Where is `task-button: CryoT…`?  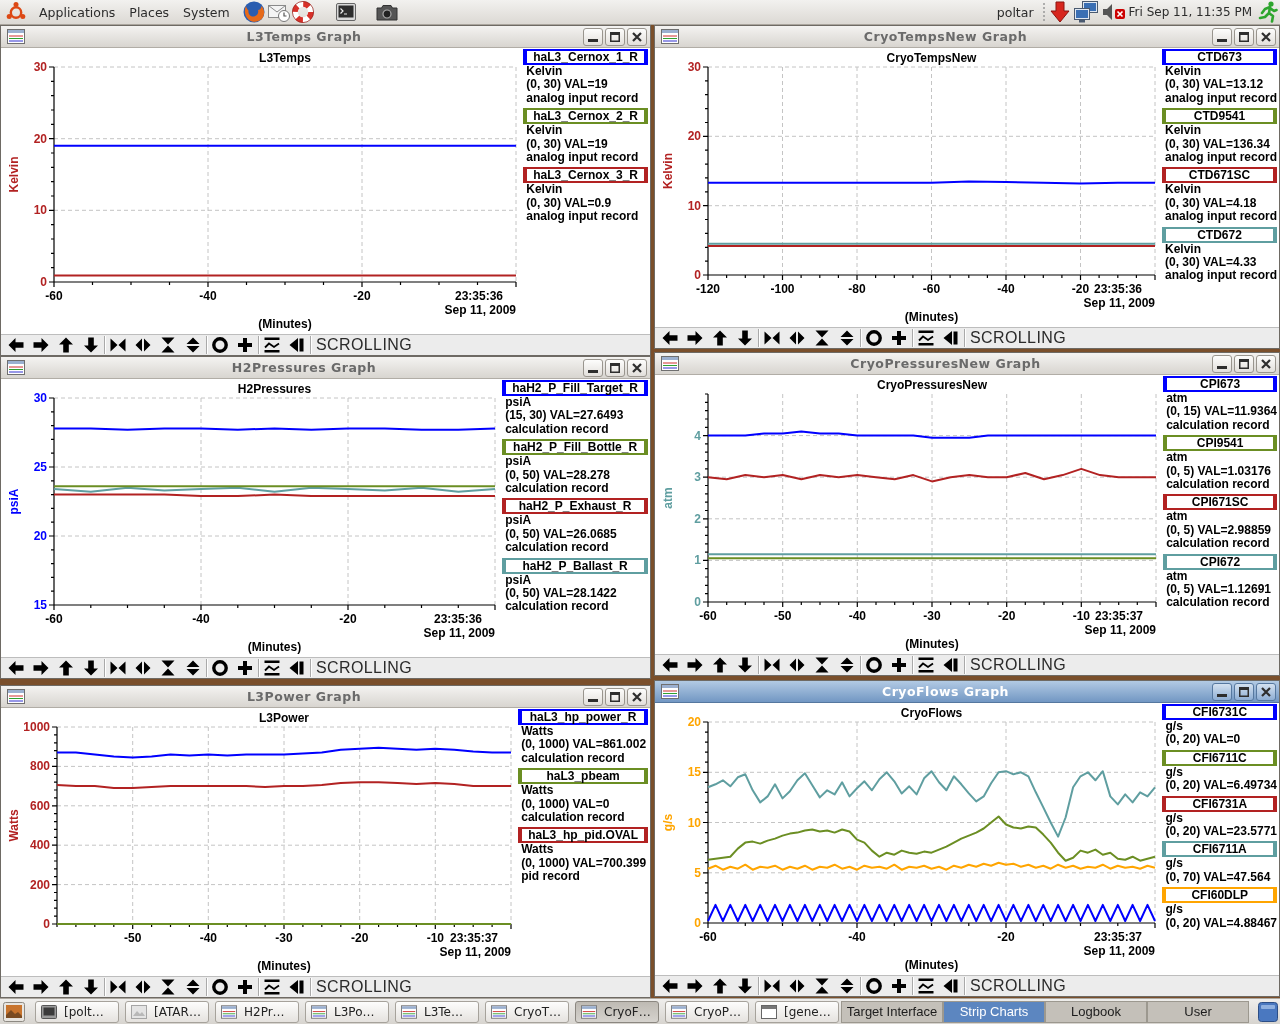 task-button: CryoT… is located at coordinates (527, 1011).